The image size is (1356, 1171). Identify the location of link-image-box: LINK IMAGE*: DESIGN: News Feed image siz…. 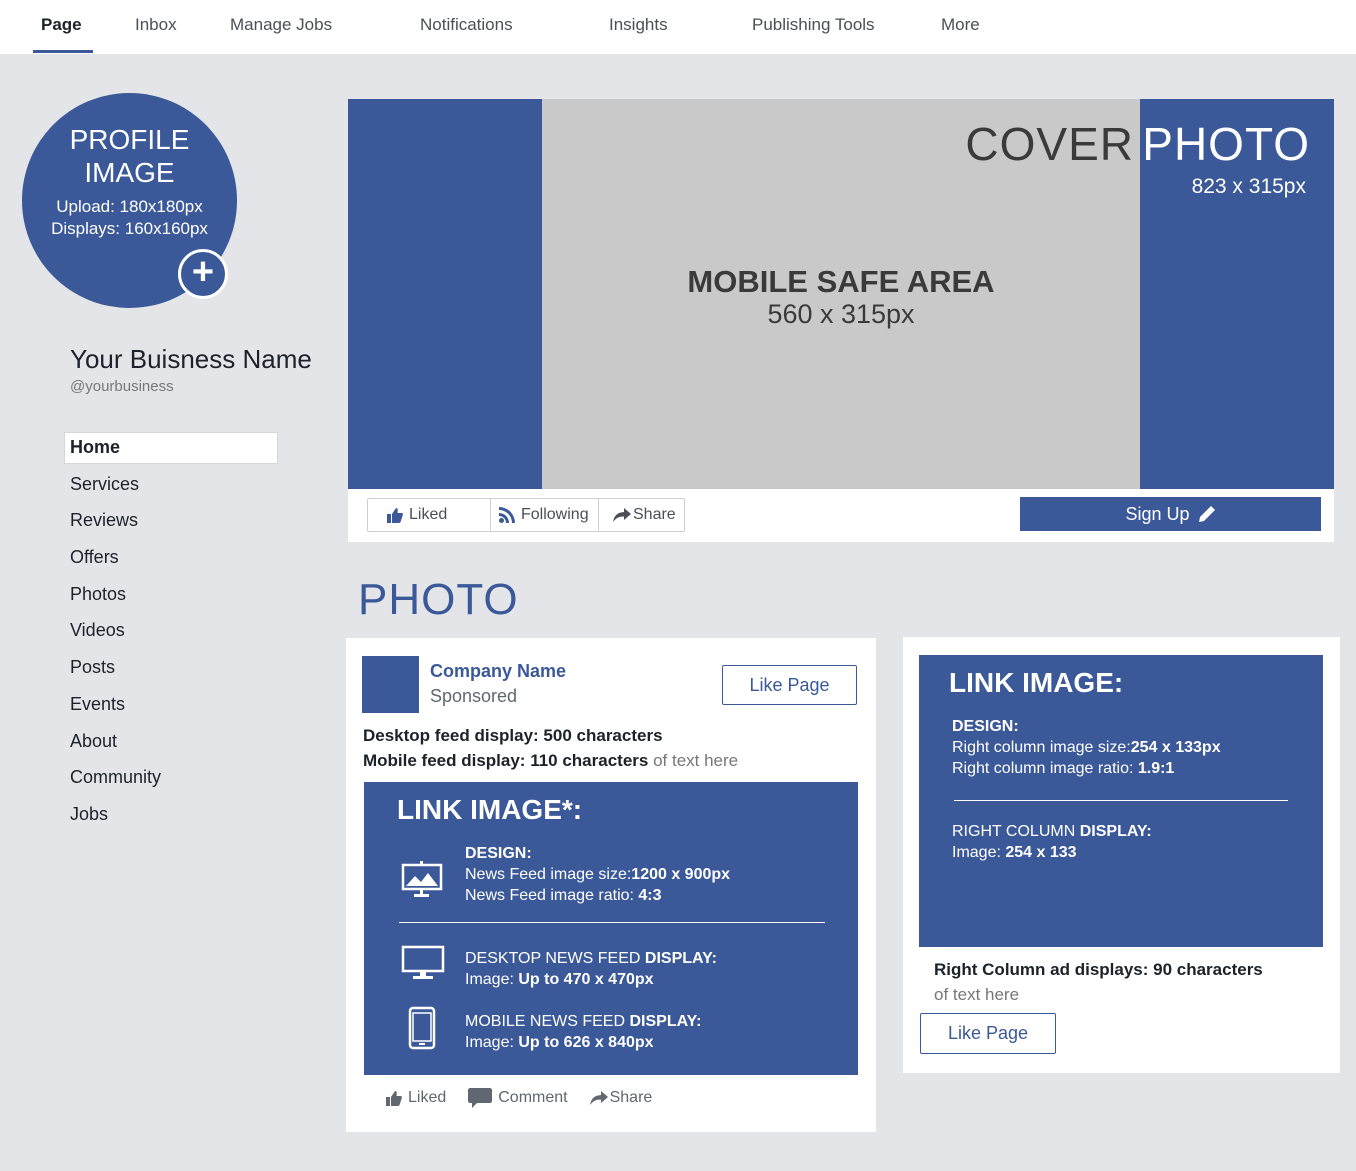
(611, 928).